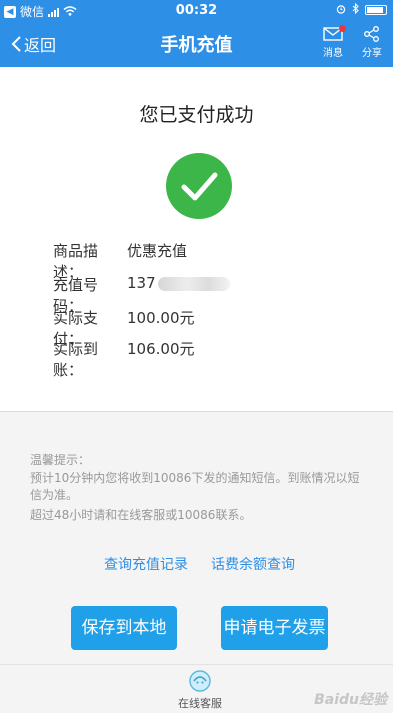 This screenshot has width=393, height=713. I want to click on tips-line: 预计10分钟内您将收到10086下发的通知短信。到账情况以短信为准。, so click(195, 486).